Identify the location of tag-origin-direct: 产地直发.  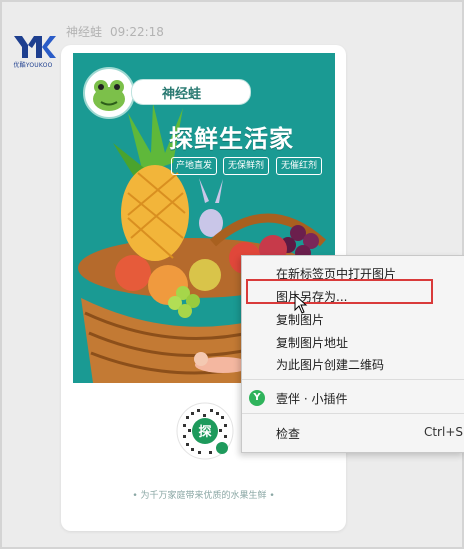
(194, 166).